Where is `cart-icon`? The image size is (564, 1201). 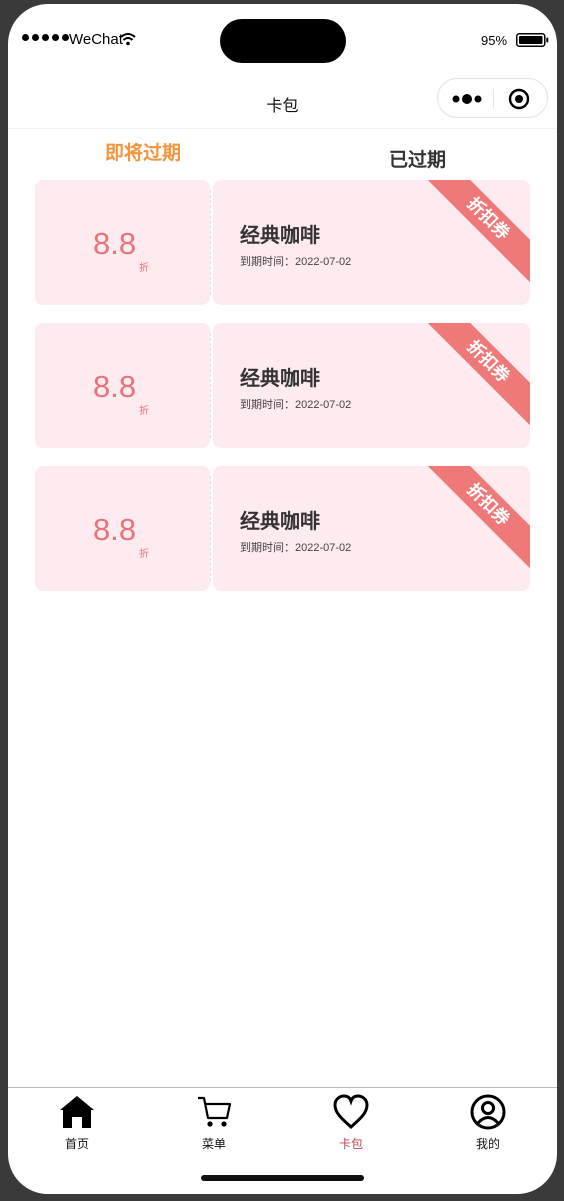 cart-icon is located at coordinates (215, 1111).